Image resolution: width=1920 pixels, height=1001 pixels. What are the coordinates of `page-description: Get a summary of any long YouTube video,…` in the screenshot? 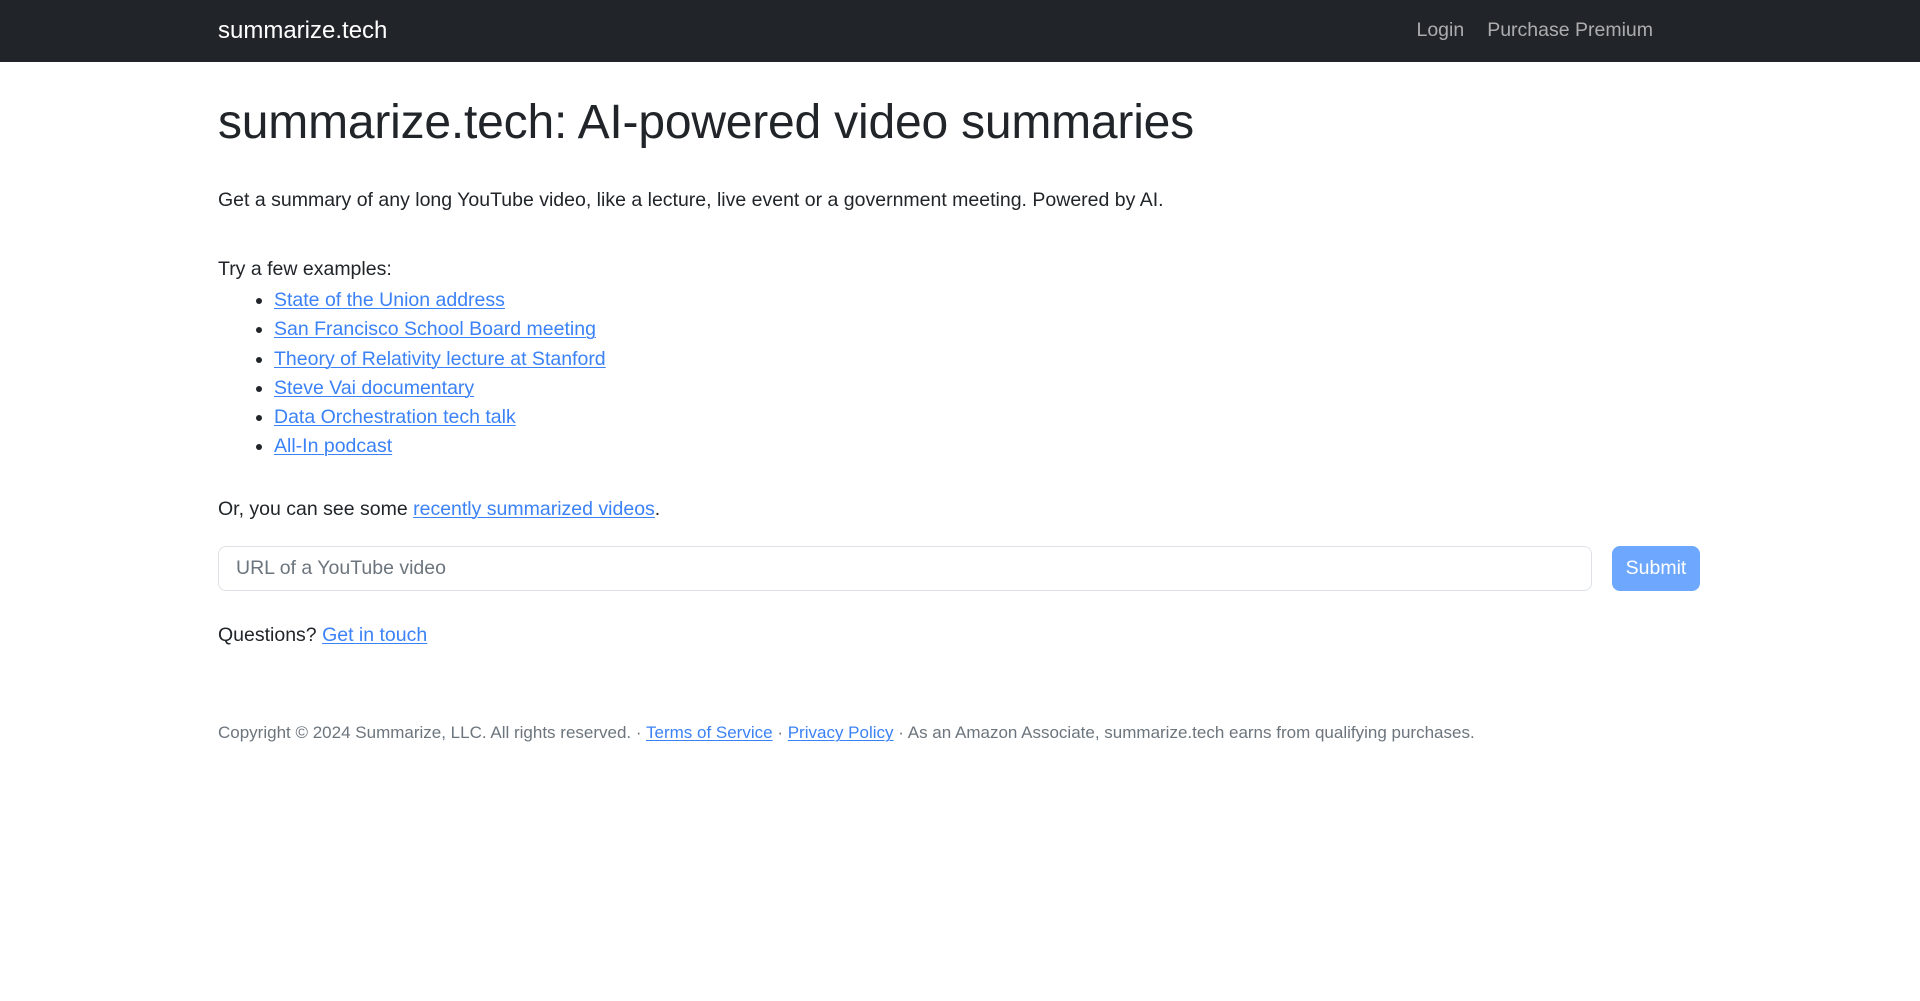 It's located at (691, 199).